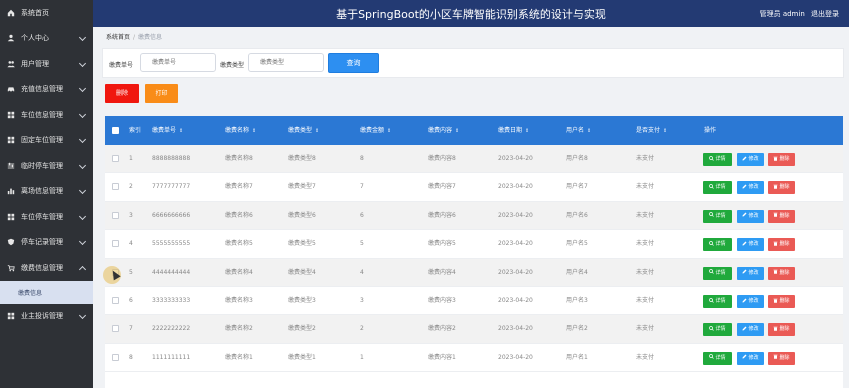 The width and height of the screenshot is (849, 388). Describe the element at coordinates (753, 244) in the screenshot. I see `edit-label: 修改` at that location.